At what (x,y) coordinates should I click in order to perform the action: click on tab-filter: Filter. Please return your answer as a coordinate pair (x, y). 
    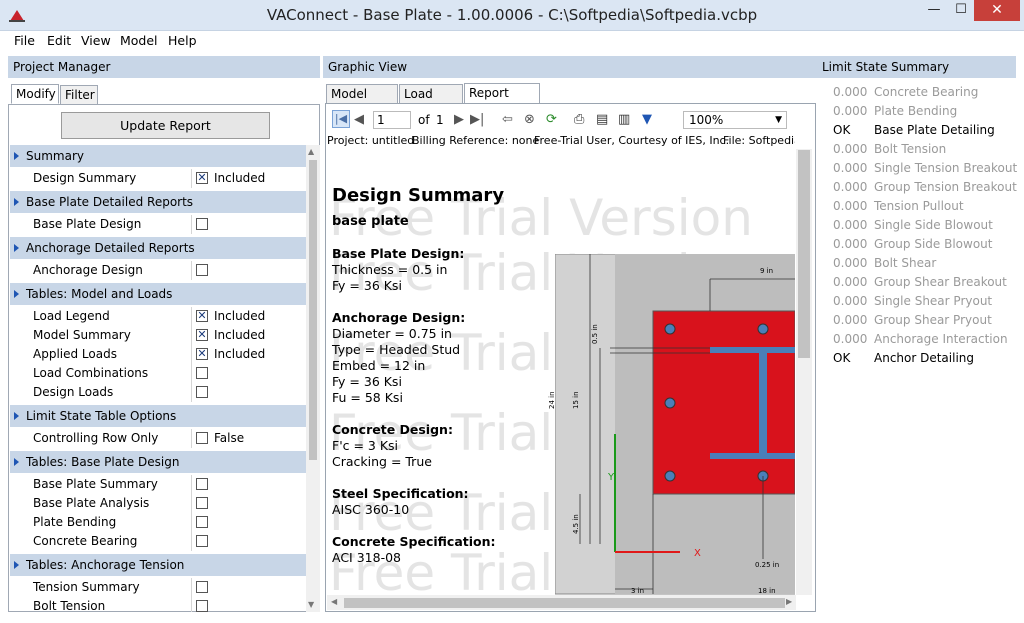
    Looking at the image, I should click on (79, 95).